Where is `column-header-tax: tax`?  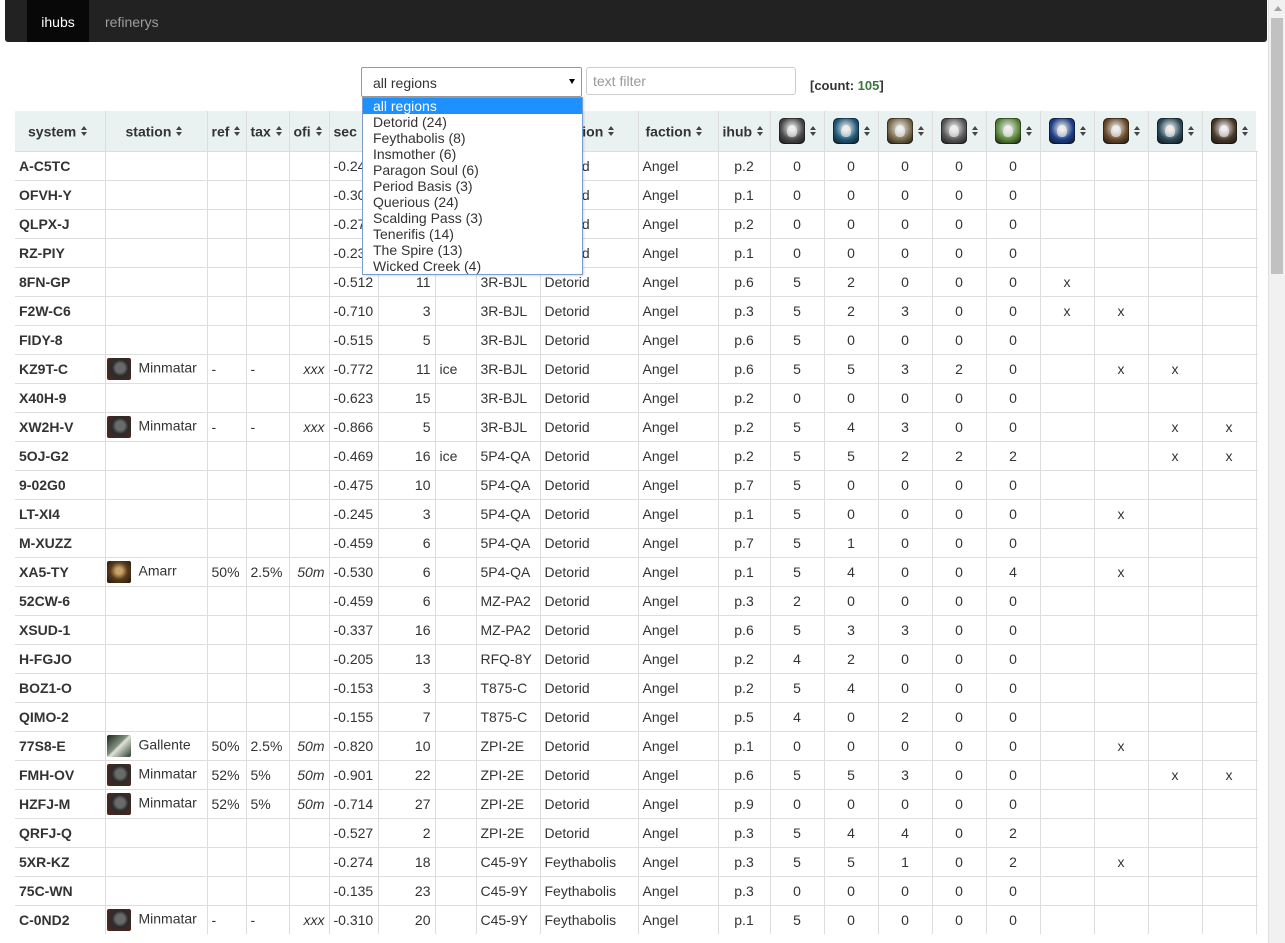
column-header-tax: tax is located at coordinates (267, 131).